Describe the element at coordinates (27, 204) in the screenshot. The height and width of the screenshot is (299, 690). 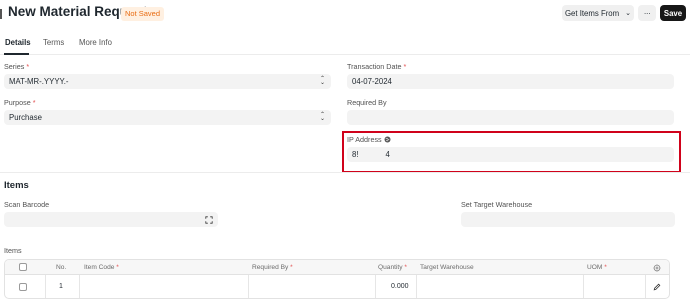
I see `scan-barcode-label: Scan Barcode` at that location.